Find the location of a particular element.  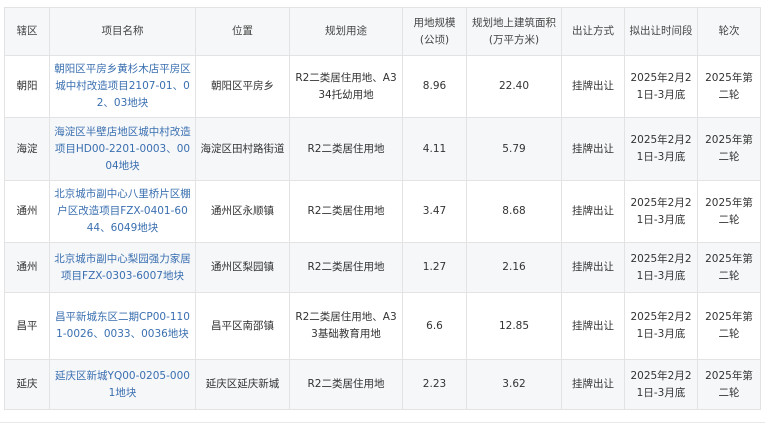

project-name-link: 昌平新城东区二期CP00-1101-0026、0033、0036地块 is located at coordinates (122, 326).